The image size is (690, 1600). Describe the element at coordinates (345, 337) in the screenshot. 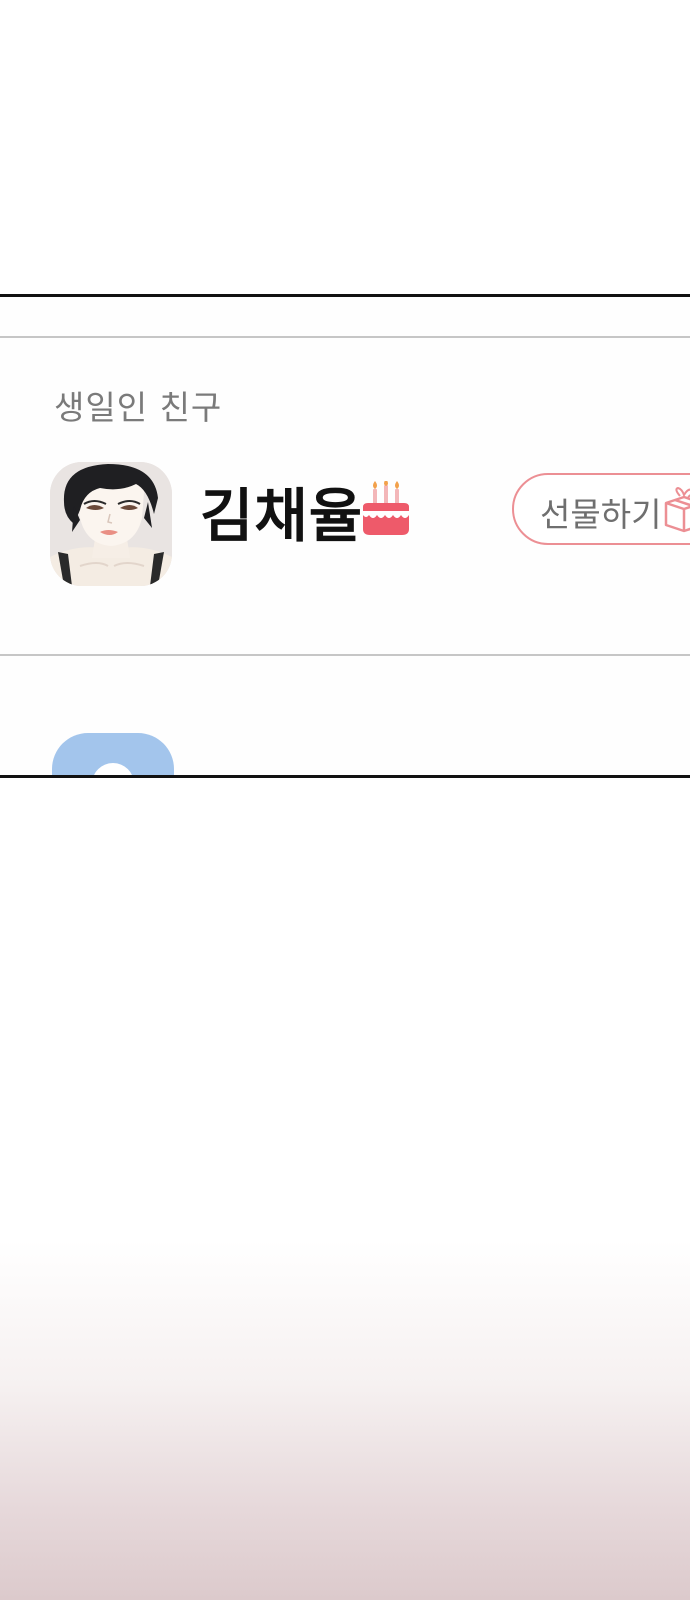

I see `top-divider` at that location.